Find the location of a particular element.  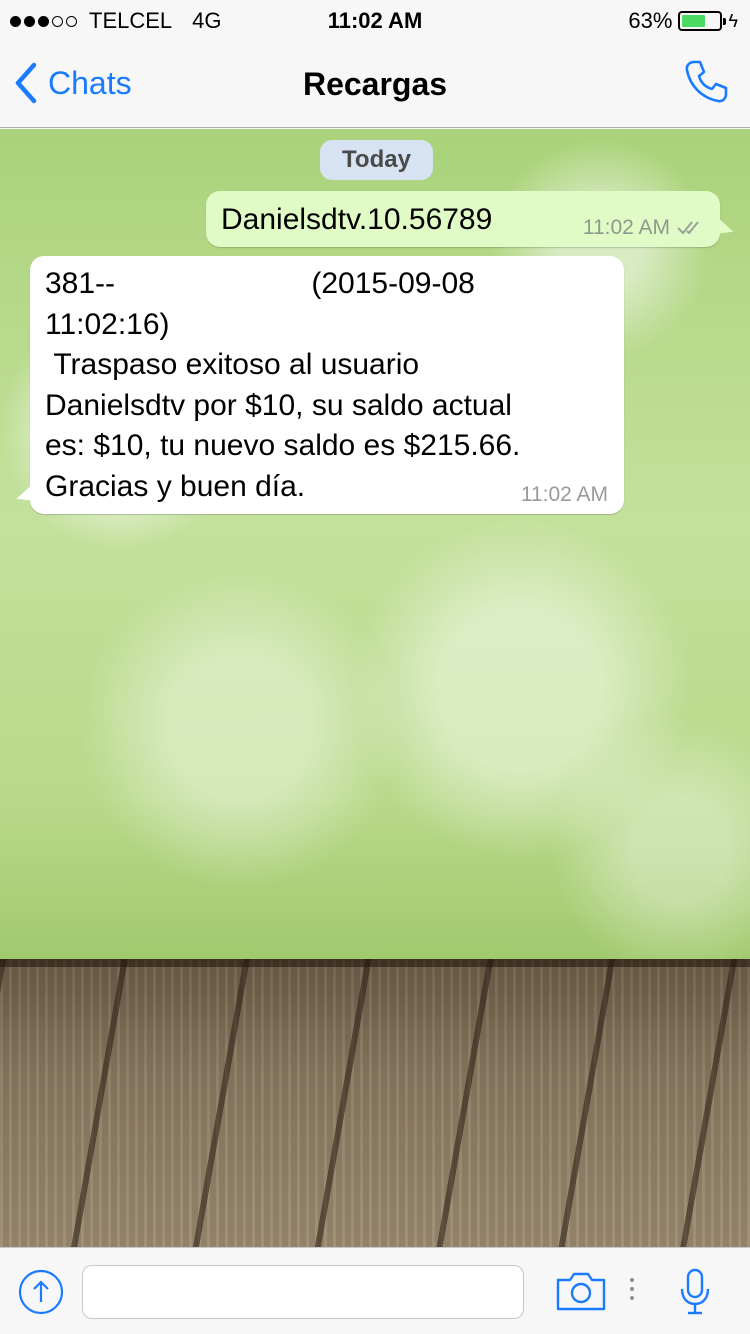

camera-icon is located at coordinates (581, 1291).